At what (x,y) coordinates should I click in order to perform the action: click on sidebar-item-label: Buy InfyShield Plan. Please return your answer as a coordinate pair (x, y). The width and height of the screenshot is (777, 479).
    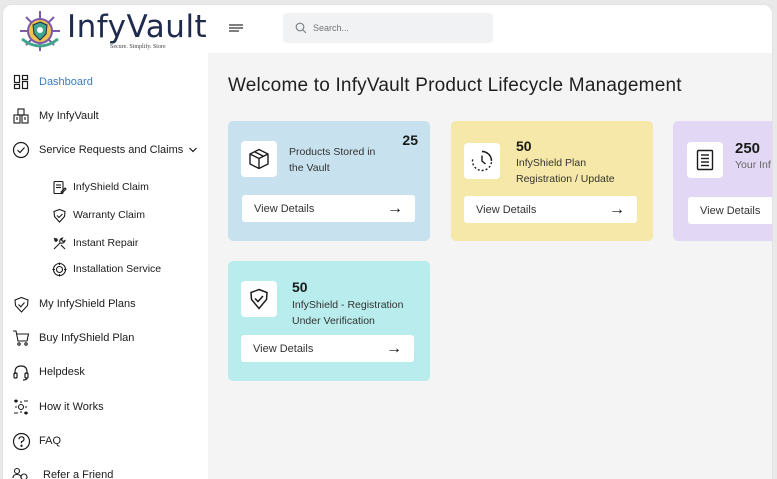
    Looking at the image, I should click on (87, 338).